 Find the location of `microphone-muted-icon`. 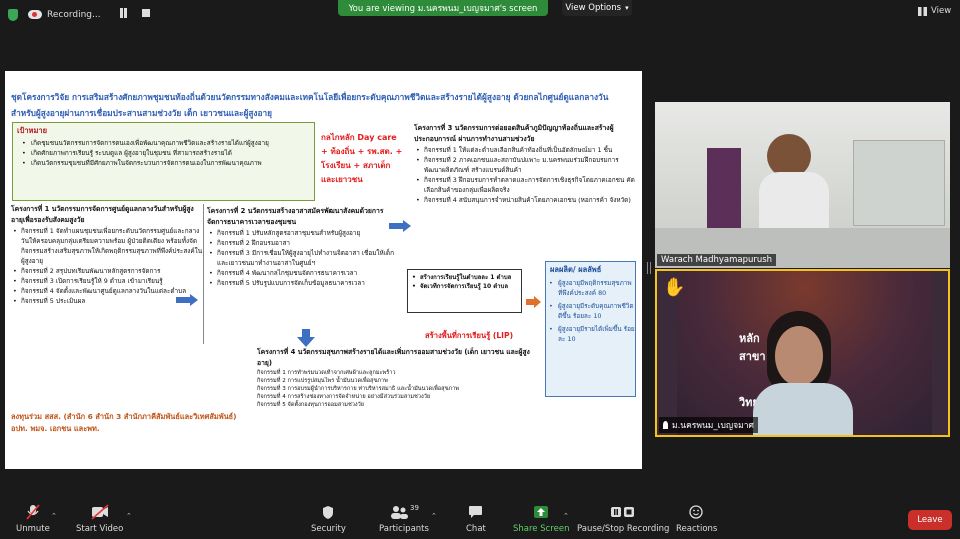

microphone-muted-icon is located at coordinates (33, 512).